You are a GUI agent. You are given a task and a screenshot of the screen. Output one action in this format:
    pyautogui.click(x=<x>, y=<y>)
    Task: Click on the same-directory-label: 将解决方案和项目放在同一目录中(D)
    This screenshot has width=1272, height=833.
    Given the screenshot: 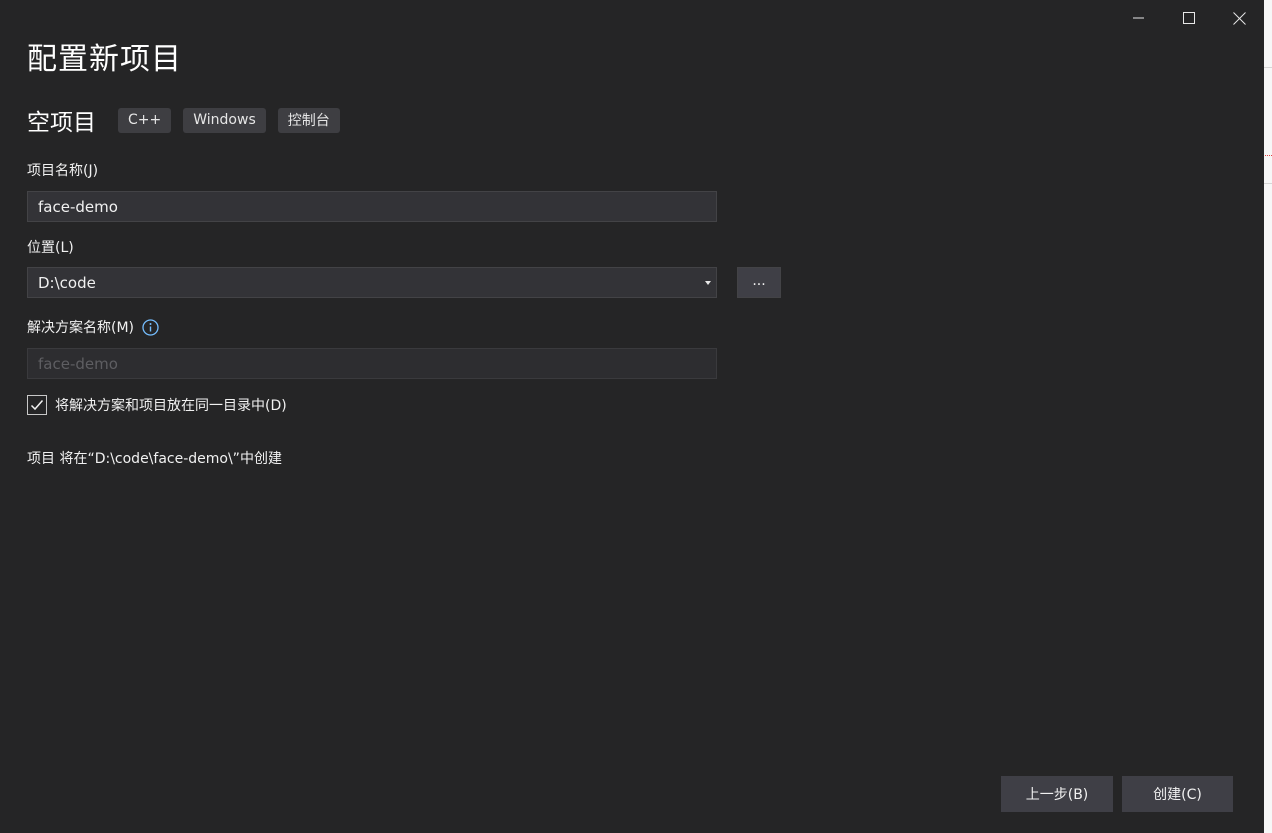 What is the action you would take?
    pyautogui.click(x=171, y=406)
    